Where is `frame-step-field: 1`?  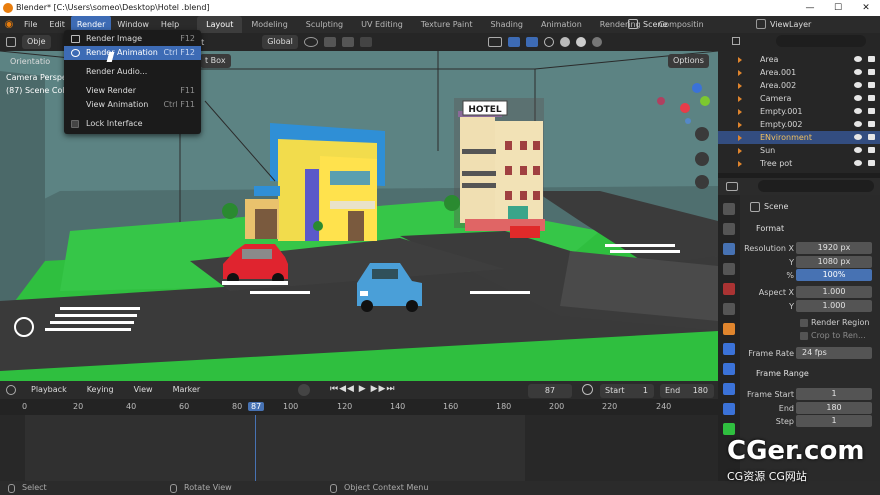
frame-step-field: 1 is located at coordinates (834, 421).